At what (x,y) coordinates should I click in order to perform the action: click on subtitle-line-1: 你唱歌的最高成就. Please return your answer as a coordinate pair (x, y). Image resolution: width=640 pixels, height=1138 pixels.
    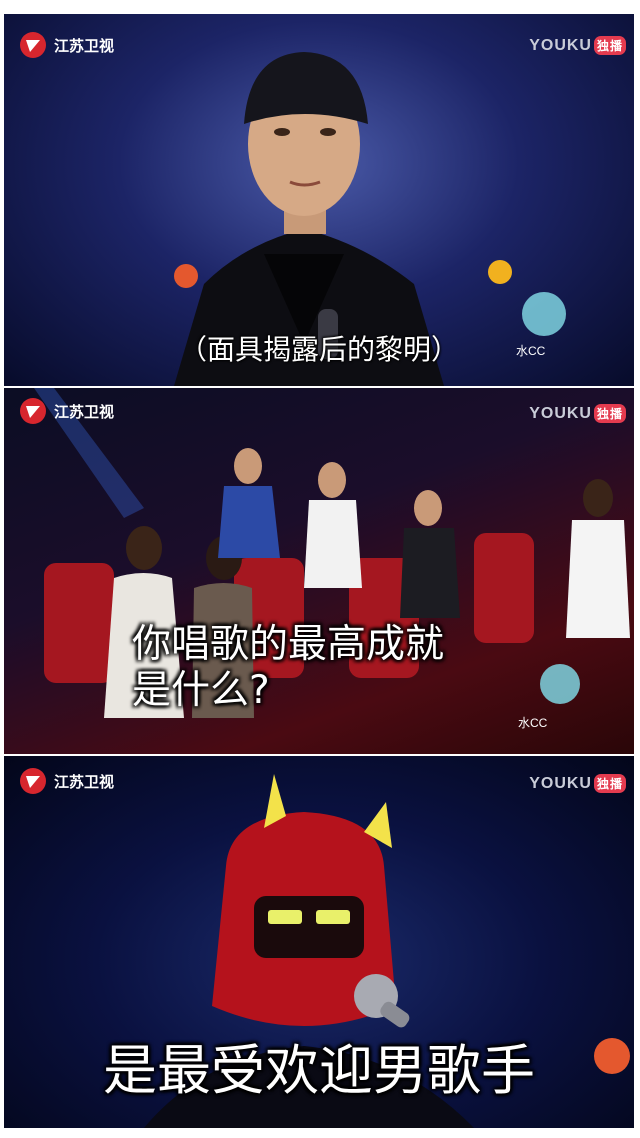
    Looking at the image, I should click on (288, 644).